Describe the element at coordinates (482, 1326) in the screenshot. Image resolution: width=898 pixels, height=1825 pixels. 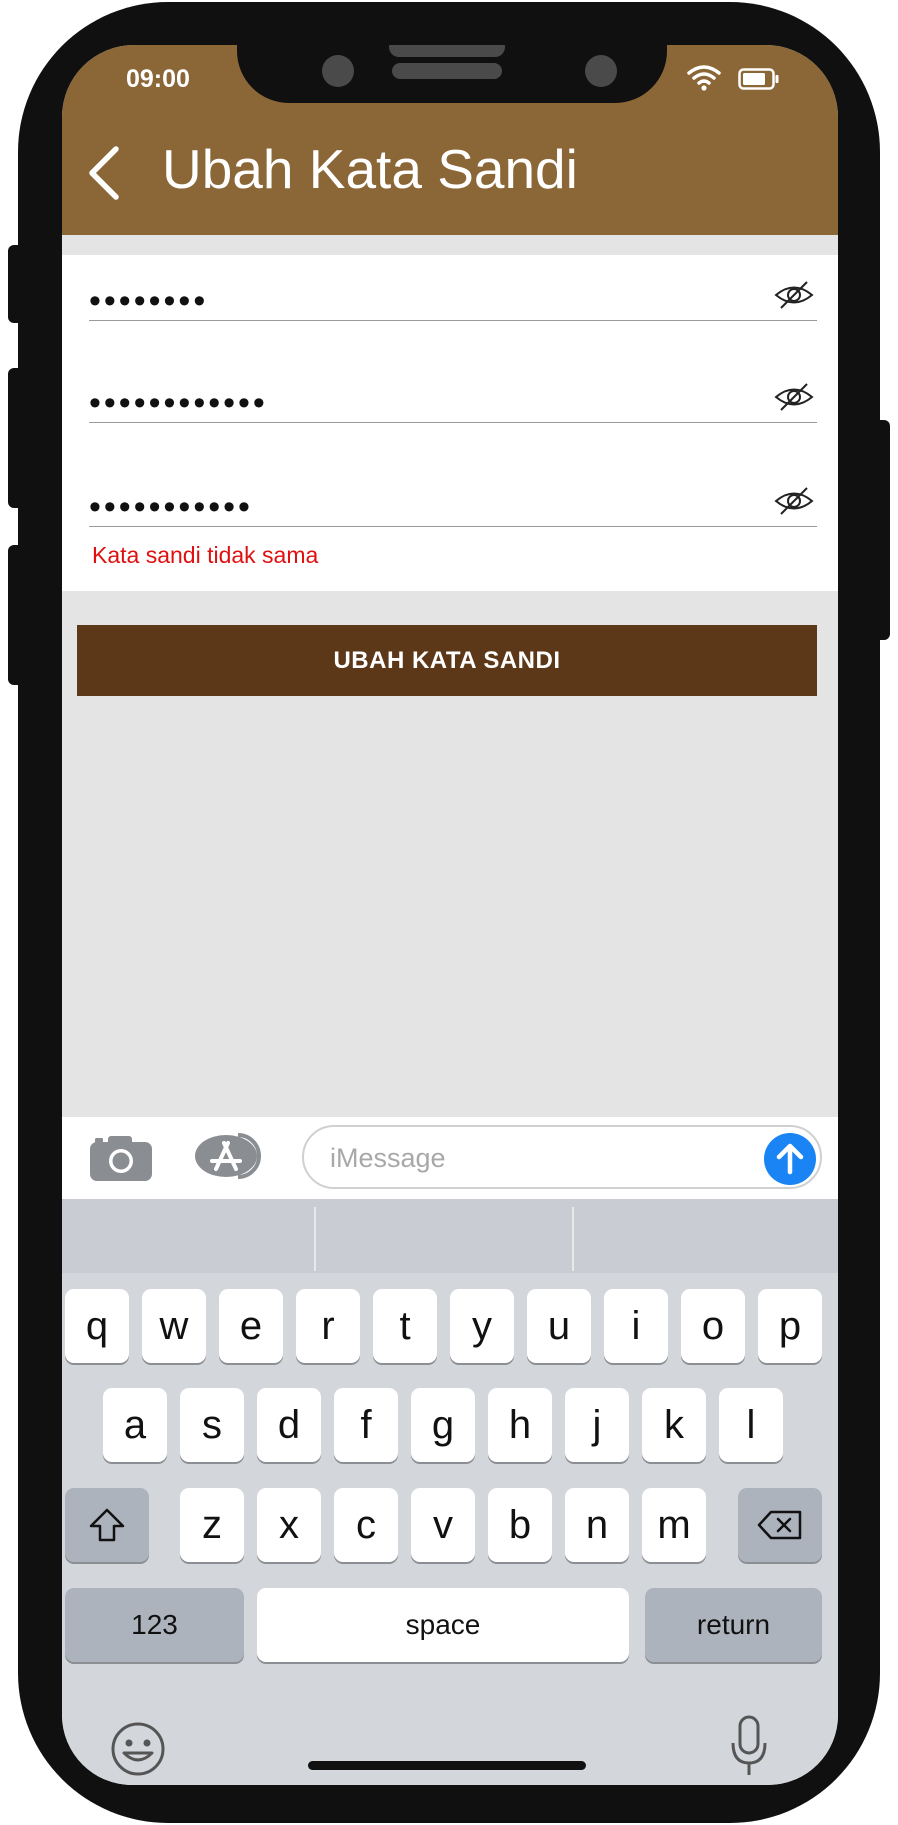
I see `key-y: y` at that location.